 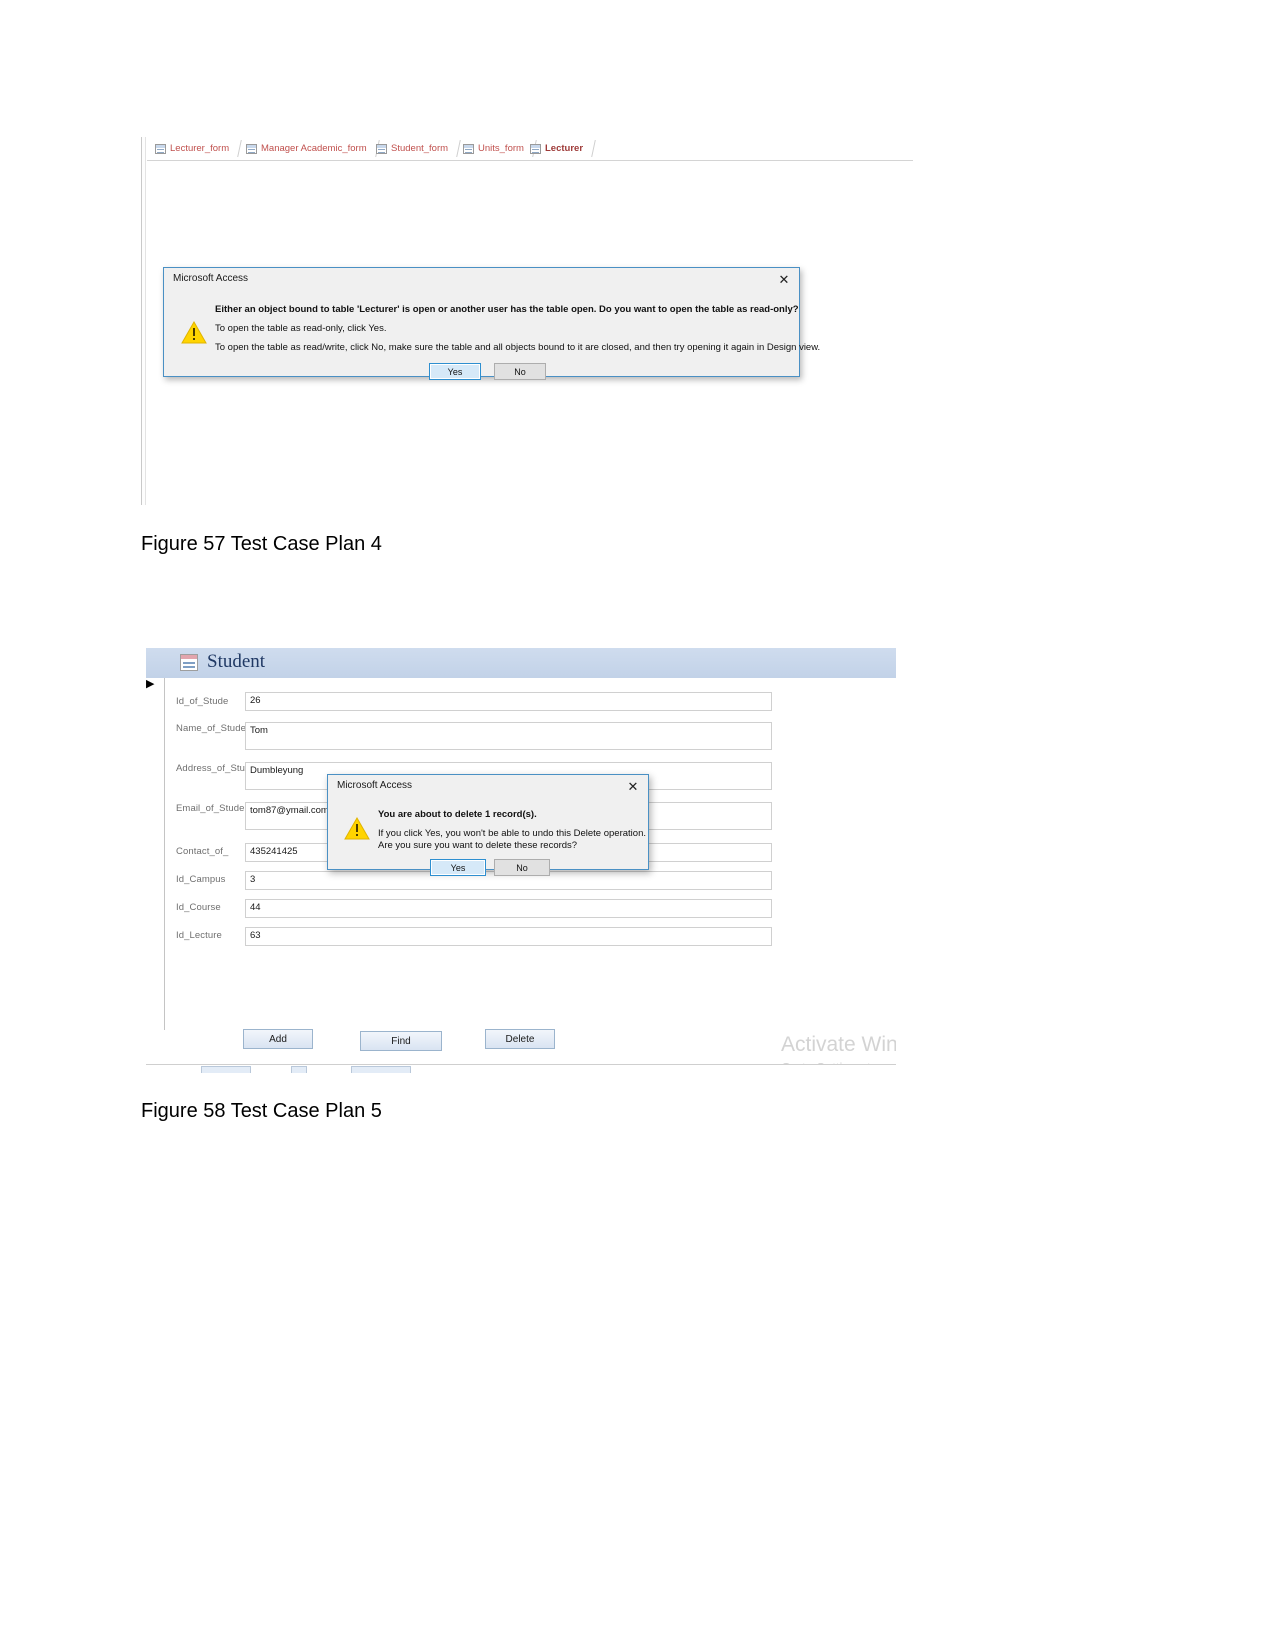 What do you see at coordinates (420, 148) in the screenshot?
I see `tab-label: Student_form` at bounding box center [420, 148].